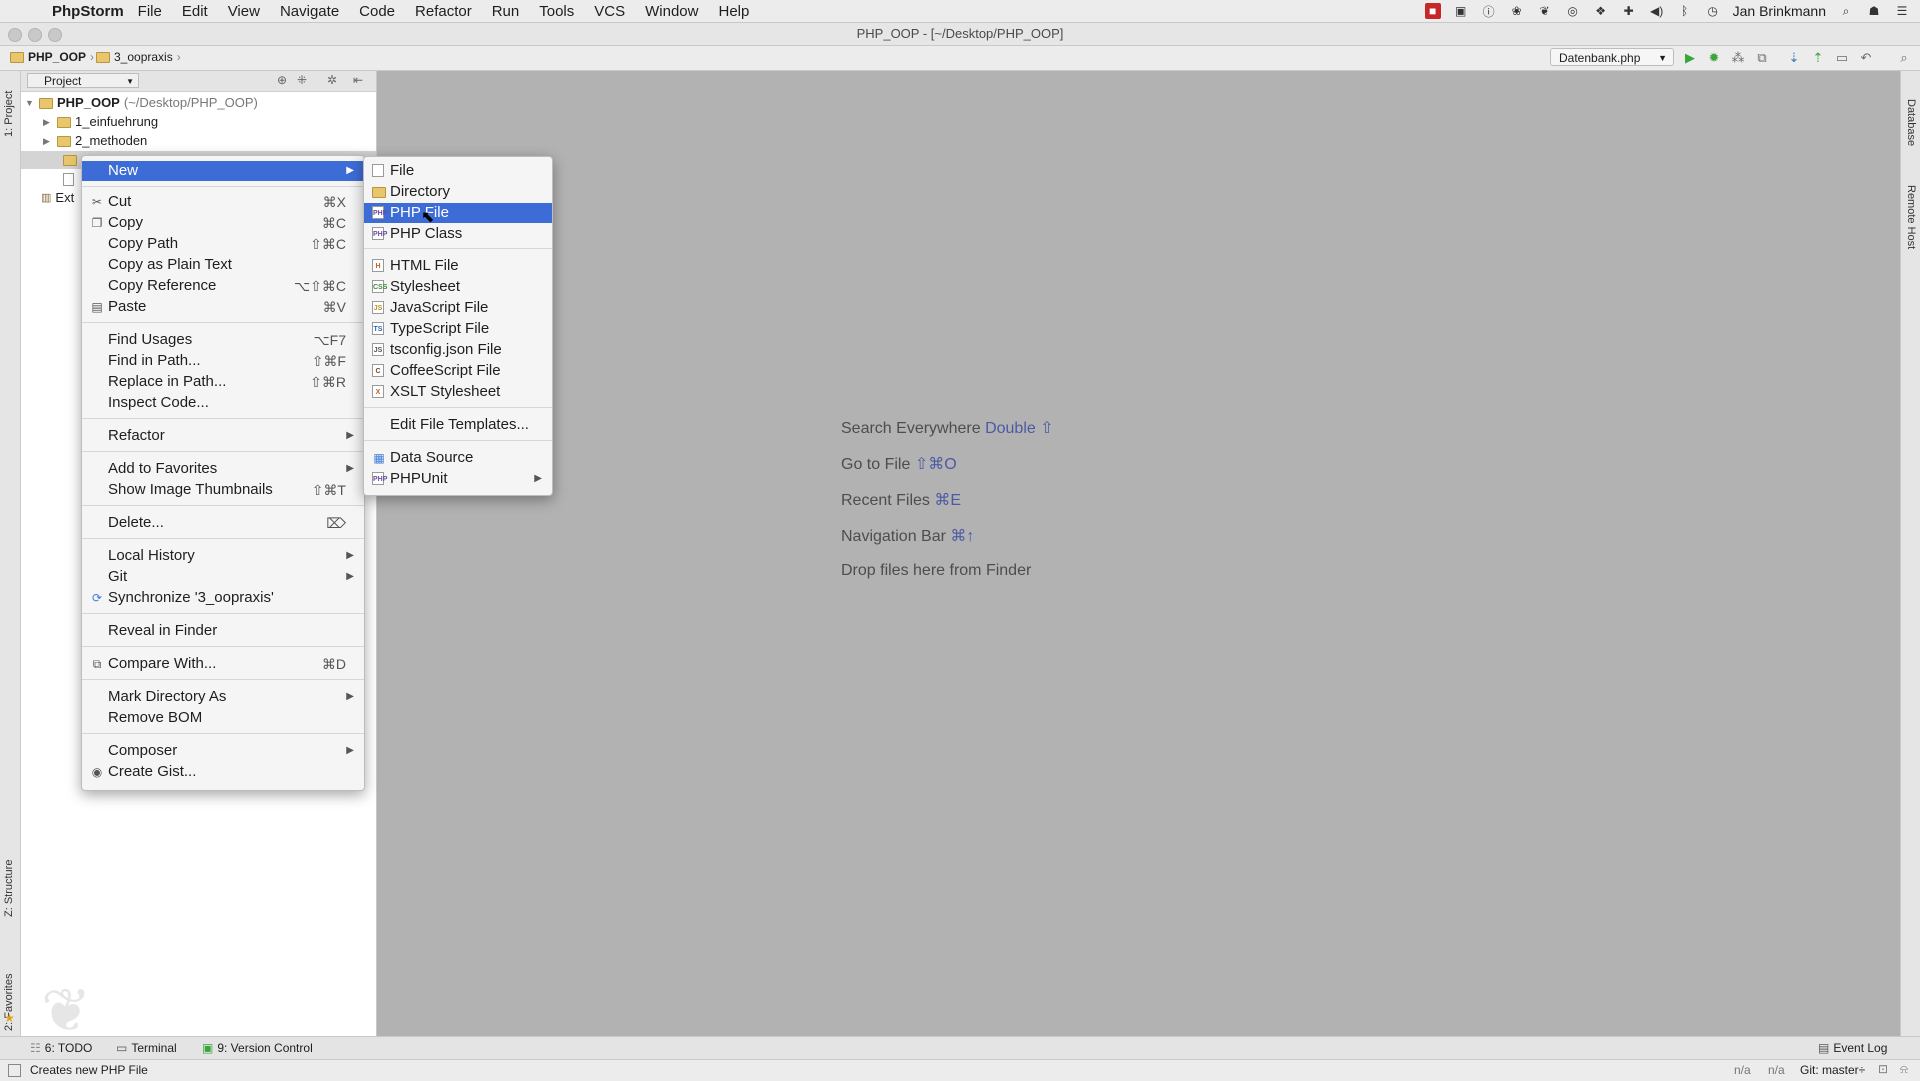  Describe the element at coordinates (244, 11) in the screenshot. I see `menu-view: View` at that location.